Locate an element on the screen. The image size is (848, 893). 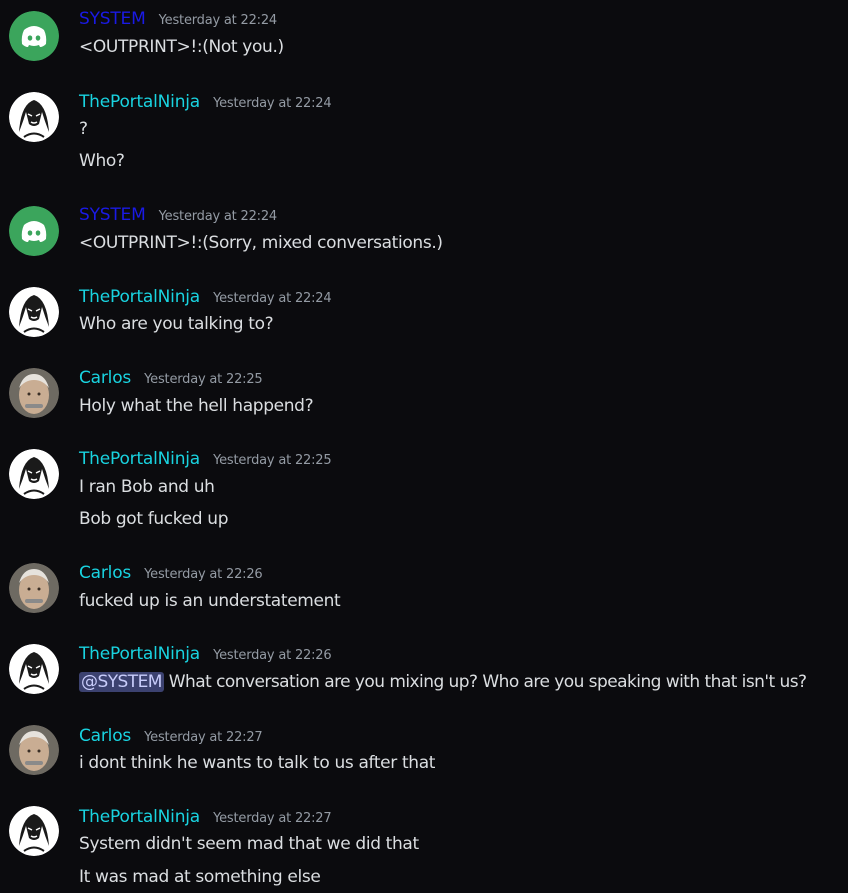
message-text: fucked up is an understatement is located at coordinates (210, 601).